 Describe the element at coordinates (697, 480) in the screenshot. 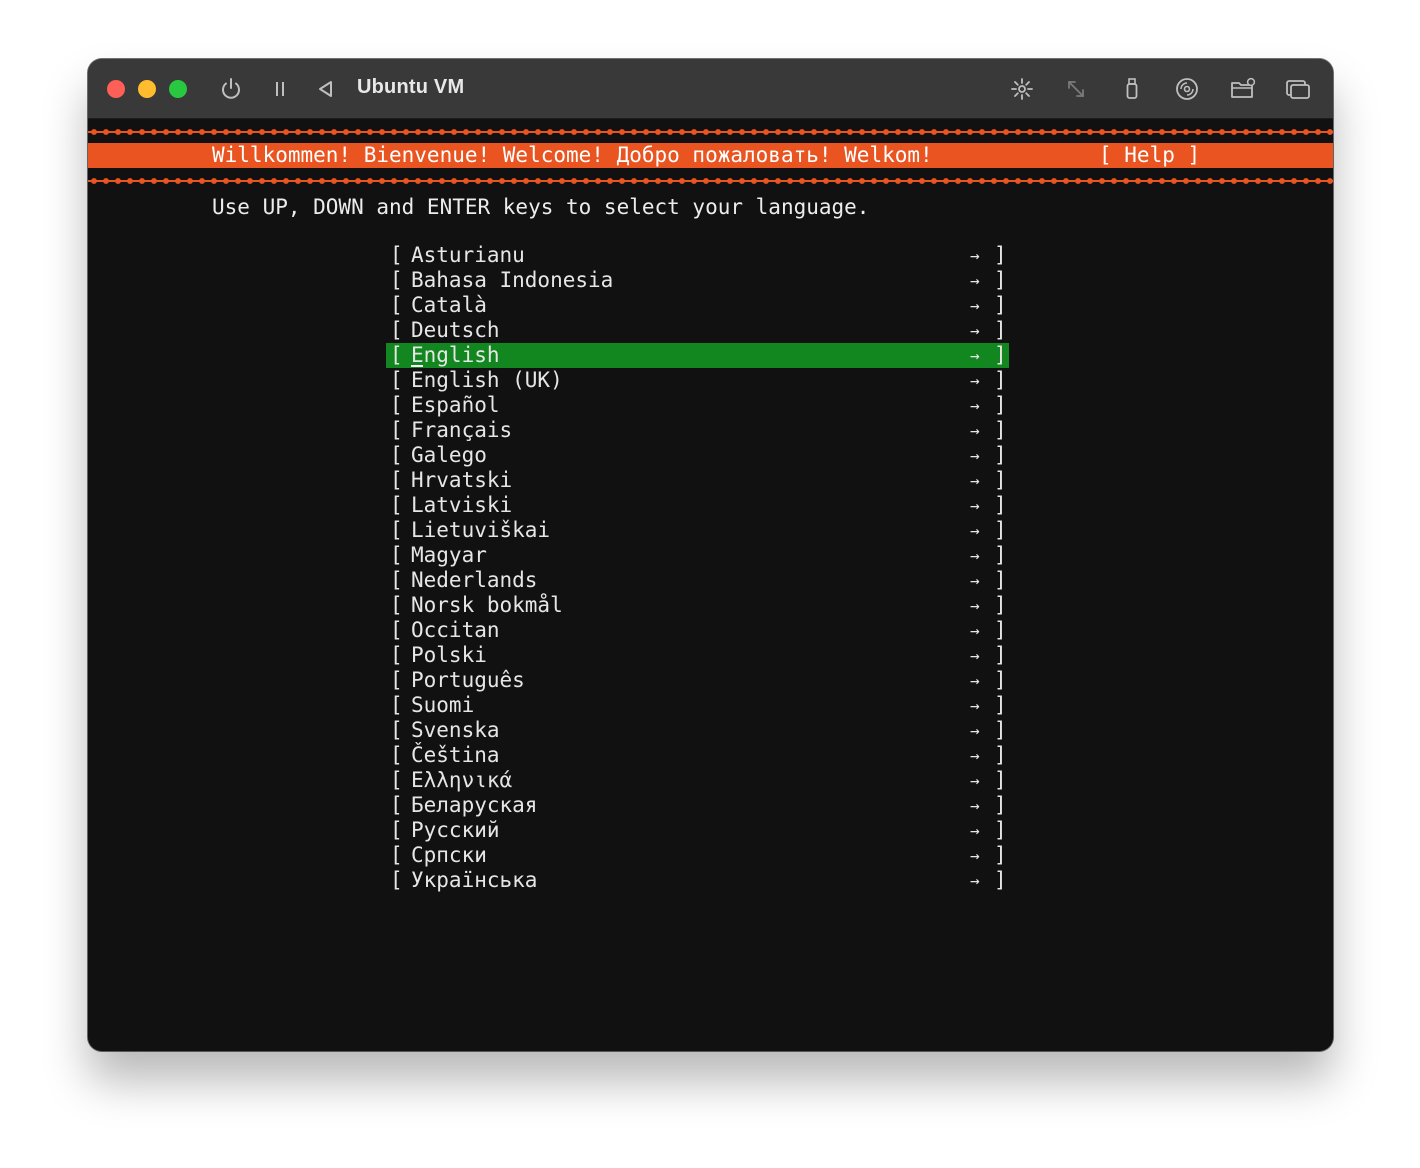

I see `language-option: [Hrvatski →]` at that location.